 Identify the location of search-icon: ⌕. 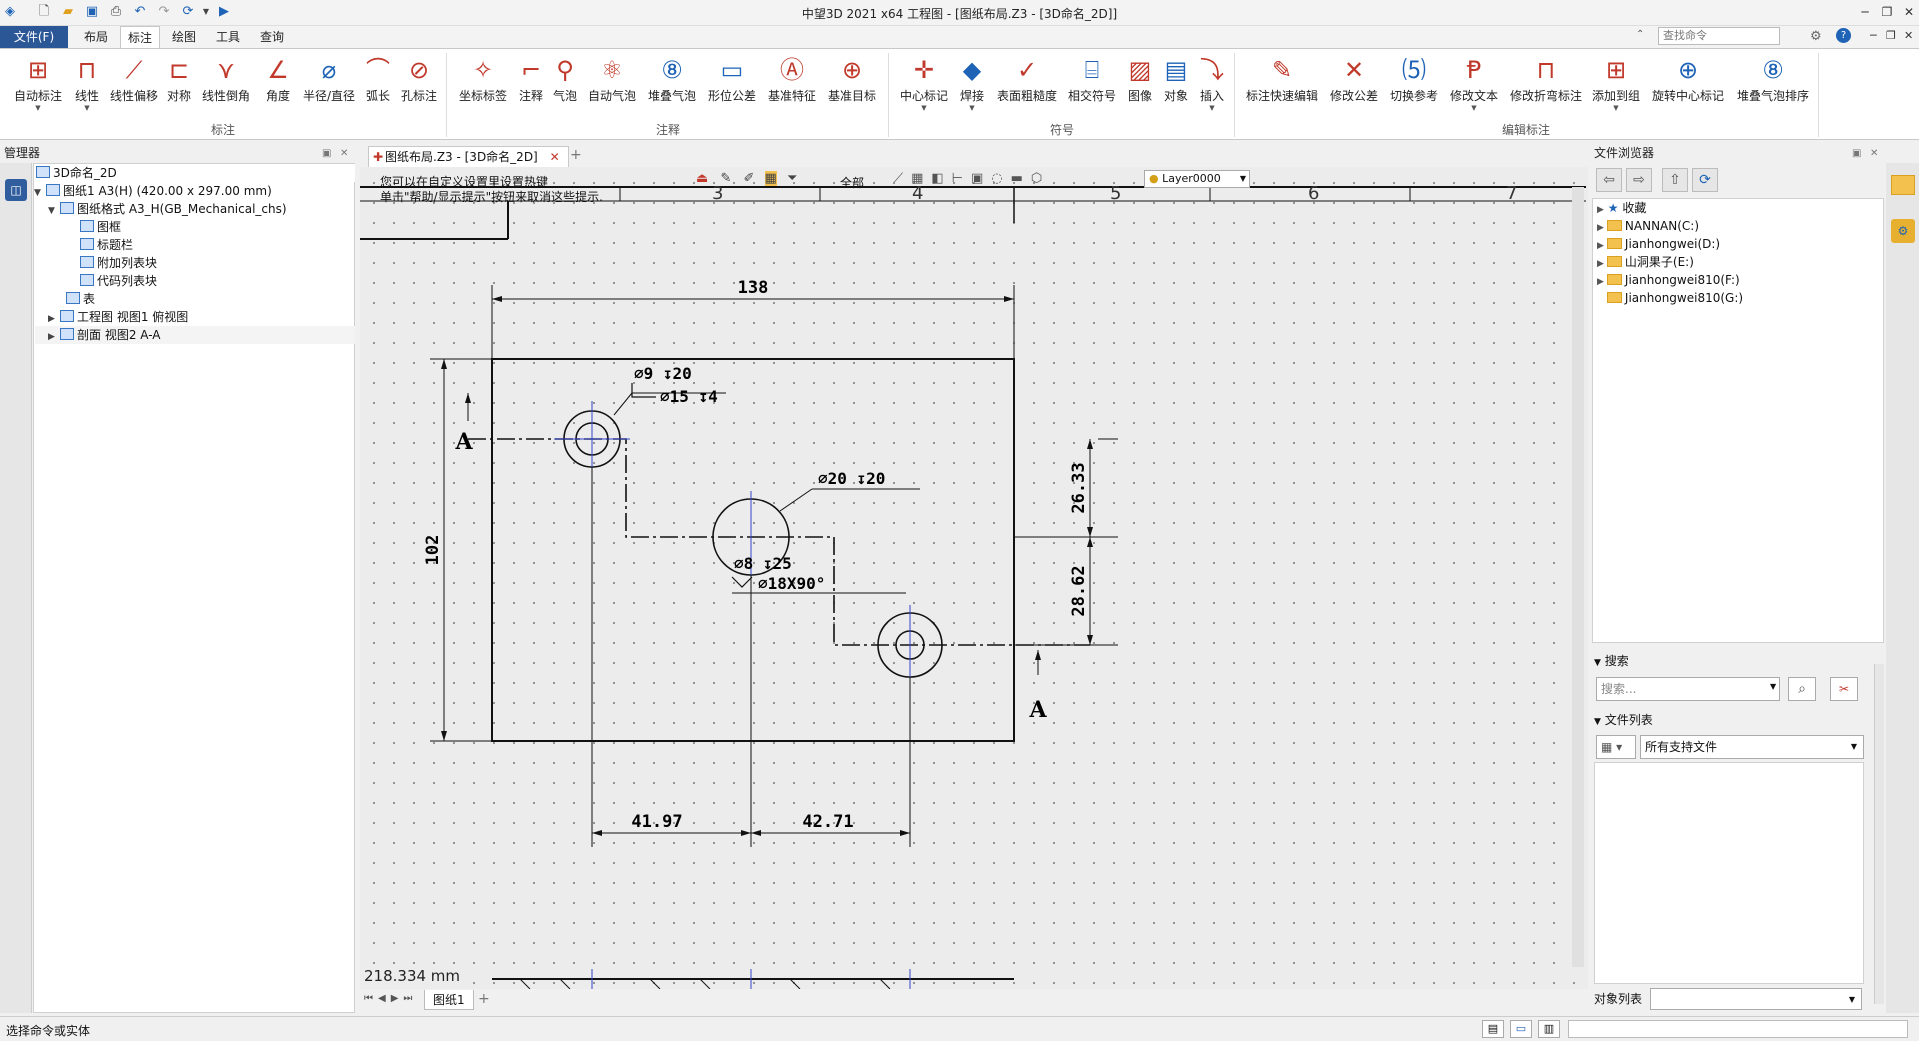
(1802, 689).